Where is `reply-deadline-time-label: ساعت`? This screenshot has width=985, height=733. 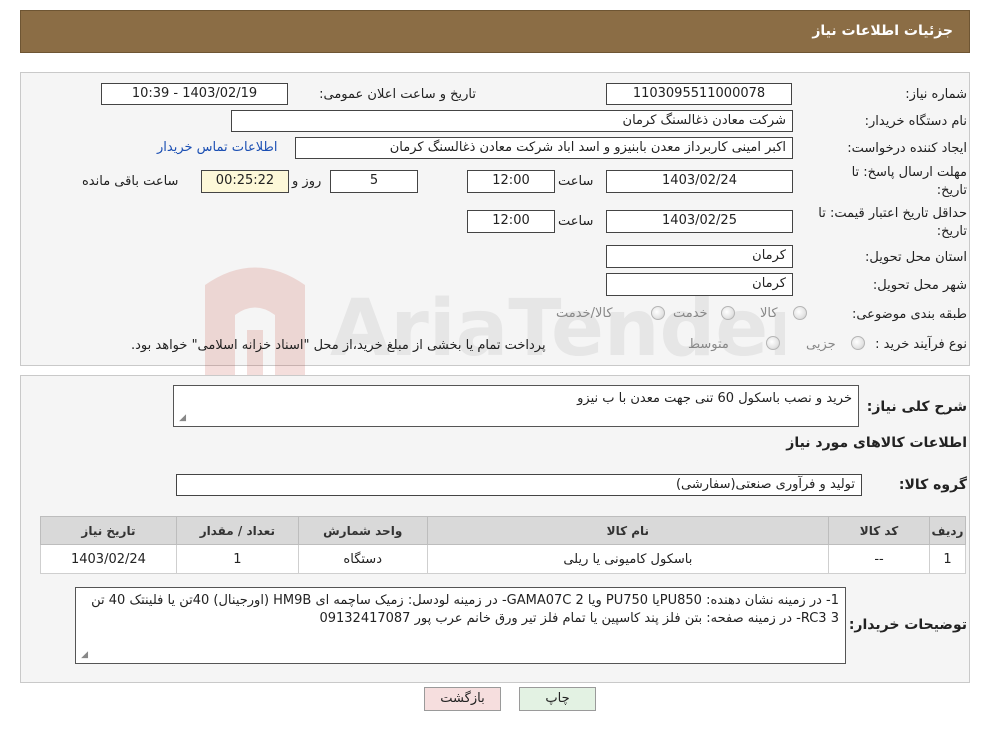 reply-deadline-time-label: ساعت is located at coordinates (576, 181).